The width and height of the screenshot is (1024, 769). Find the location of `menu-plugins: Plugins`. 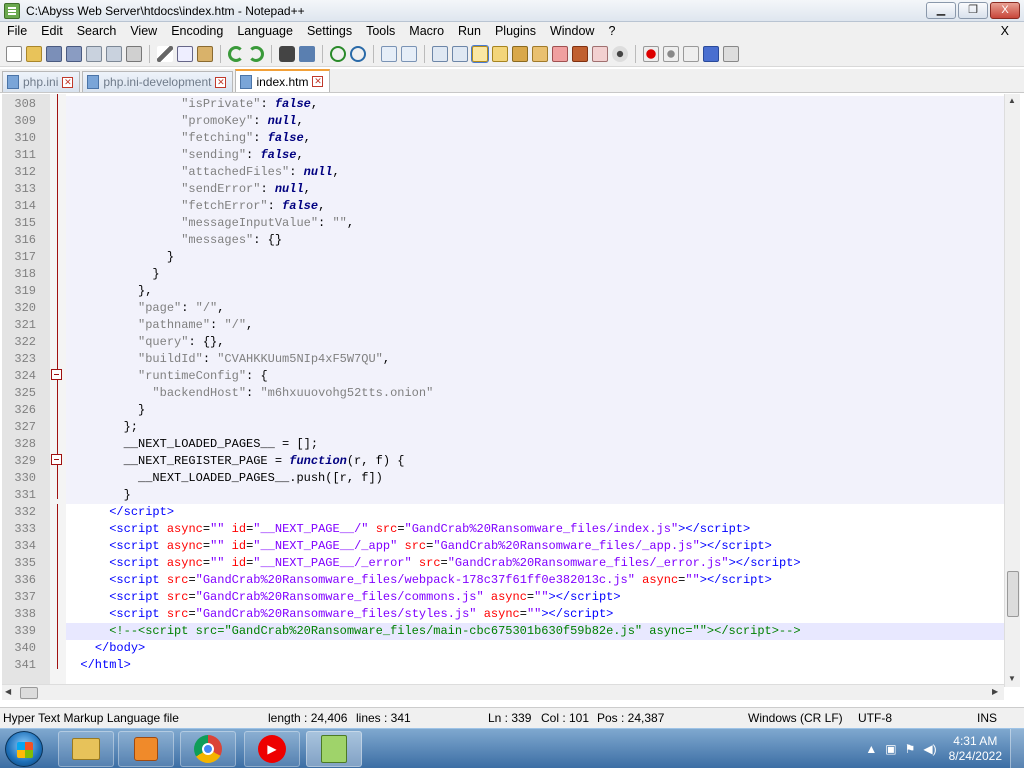

menu-plugins: Plugins is located at coordinates (515, 31).